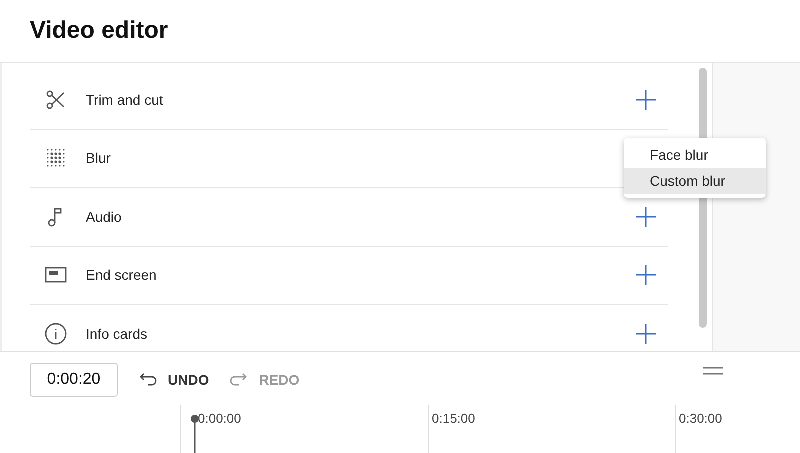 The width and height of the screenshot is (800, 453). I want to click on time-marker: 0:30:00, so click(700, 418).